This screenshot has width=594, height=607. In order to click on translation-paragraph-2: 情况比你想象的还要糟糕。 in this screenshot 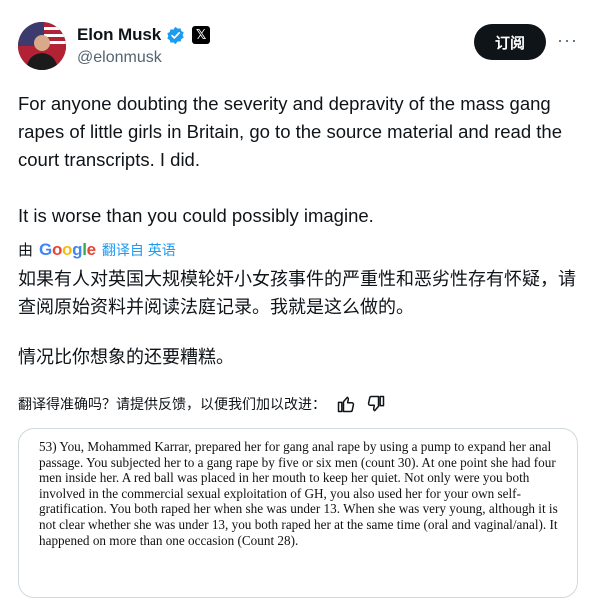, I will do `click(126, 357)`.